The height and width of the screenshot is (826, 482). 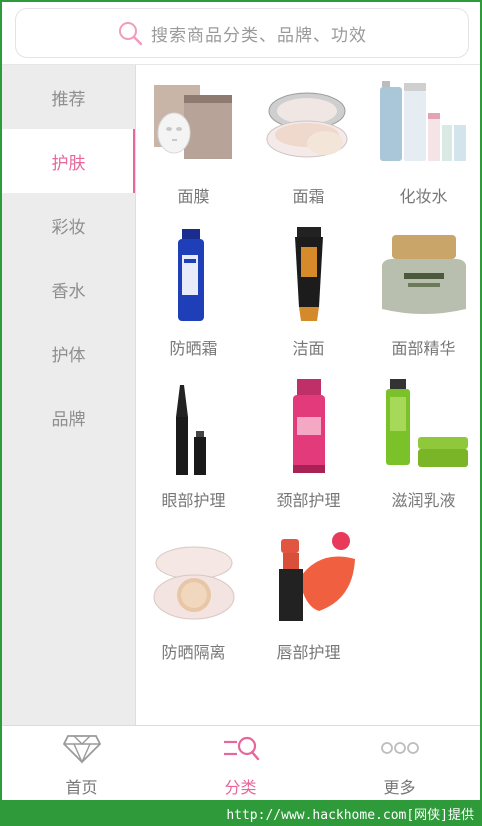 I want to click on search-input: 搜索商品分类、品牌、功效, so click(x=242, y=33).